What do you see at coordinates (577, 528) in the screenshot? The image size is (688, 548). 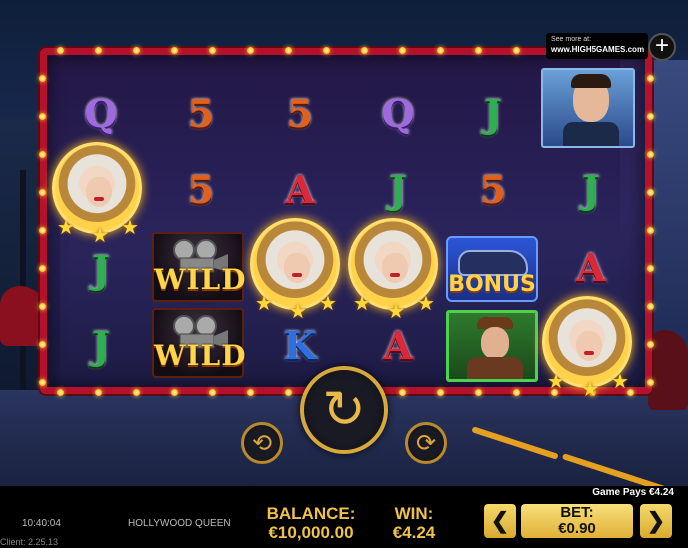 I see `bet-value: €0.90` at bounding box center [577, 528].